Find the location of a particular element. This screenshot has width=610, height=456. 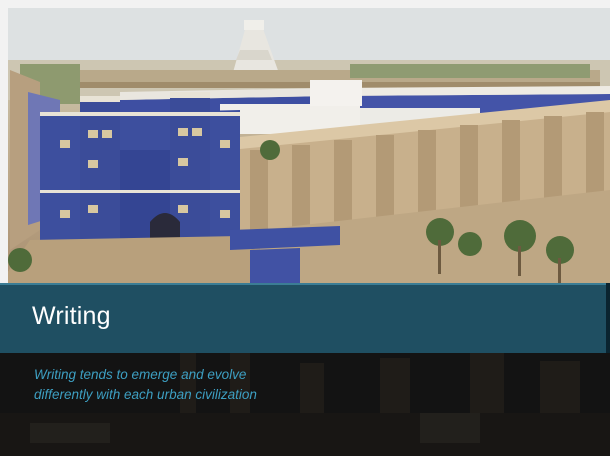

subtitle-line-1: Writing tends to emerge and evolve is located at coordinates (140, 374).